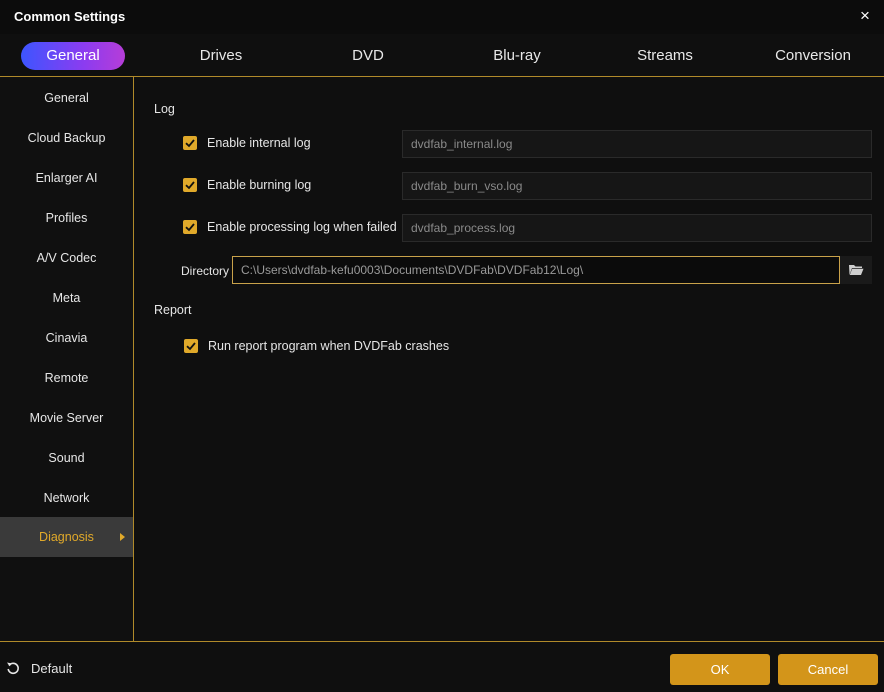 The image size is (884, 692). What do you see at coordinates (66, 418) in the screenshot?
I see `sidebar-item-movie-server: Movie Server` at bounding box center [66, 418].